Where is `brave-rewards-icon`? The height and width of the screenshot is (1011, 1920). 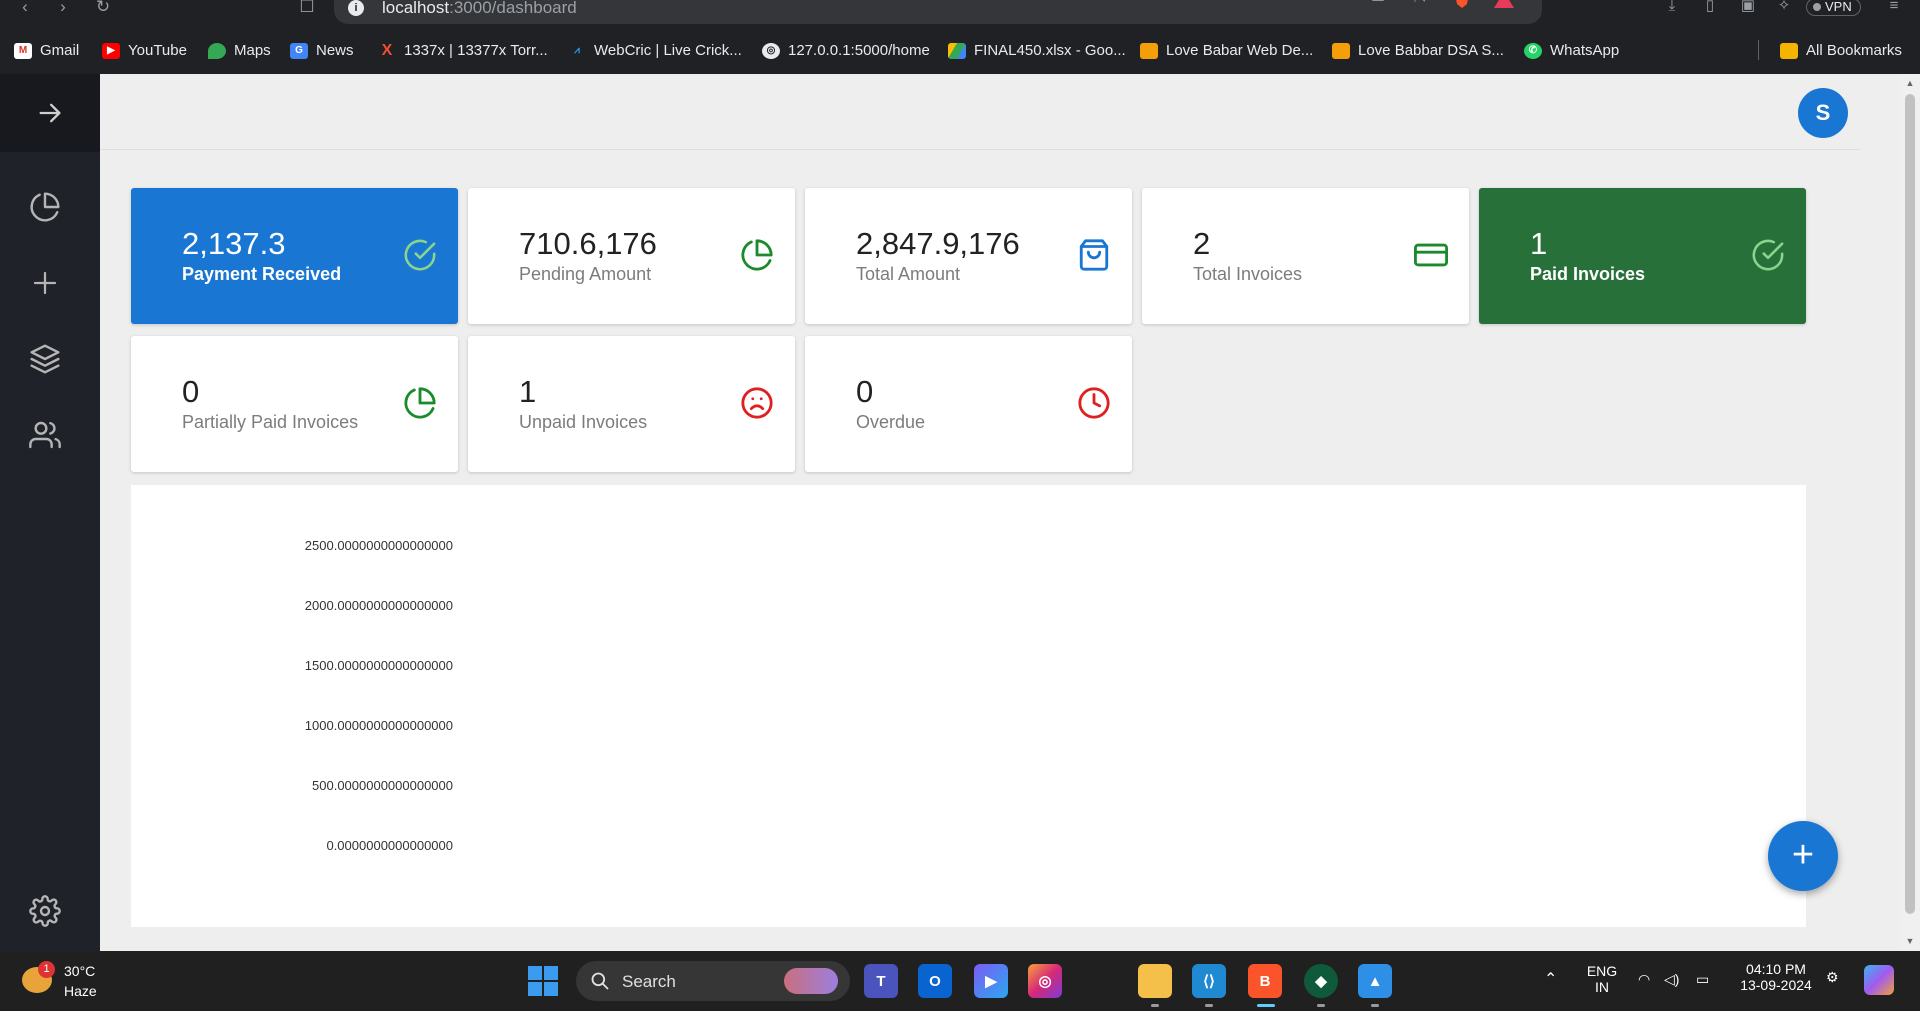 brave-rewards-icon is located at coordinates (1504, 4).